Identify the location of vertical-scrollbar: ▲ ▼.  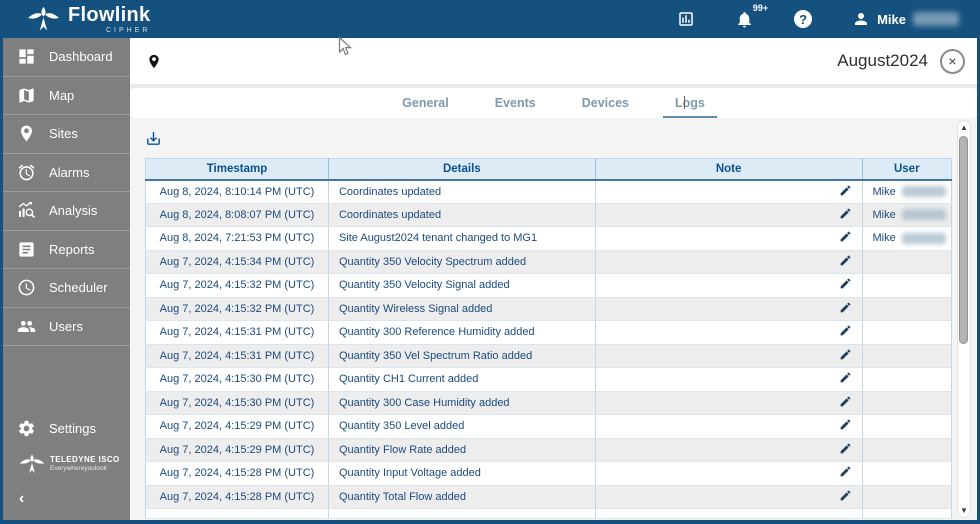
(964, 319).